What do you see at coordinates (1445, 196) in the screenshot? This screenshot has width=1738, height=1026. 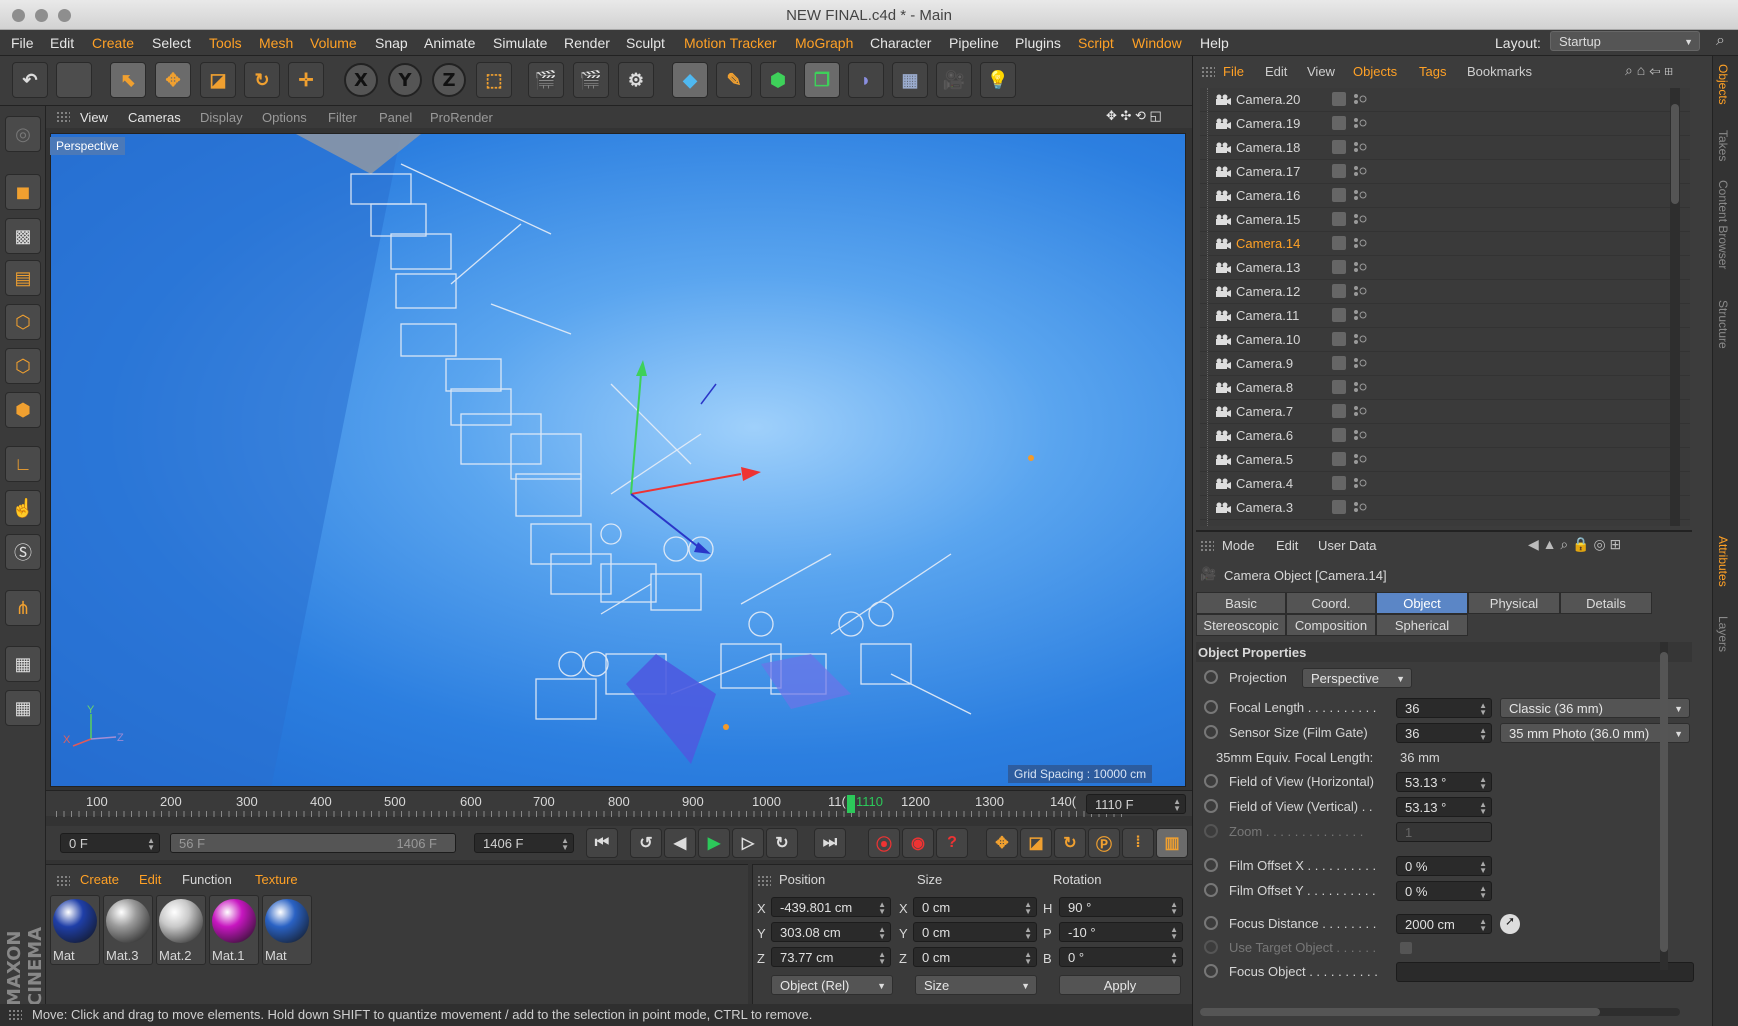 I see `object-row: Camera.16` at bounding box center [1445, 196].